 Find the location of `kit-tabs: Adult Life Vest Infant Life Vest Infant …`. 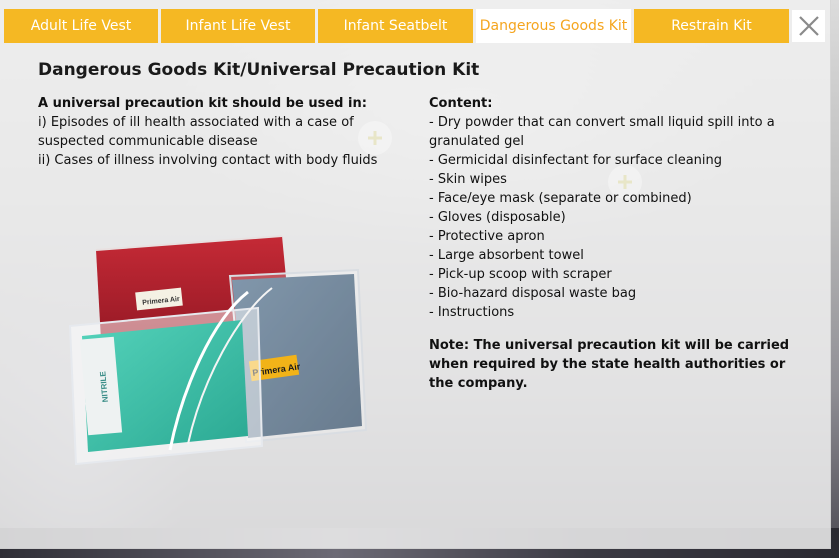

kit-tabs: Adult Life Vest Infant Life Vest Infant … is located at coordinates (398, 26).